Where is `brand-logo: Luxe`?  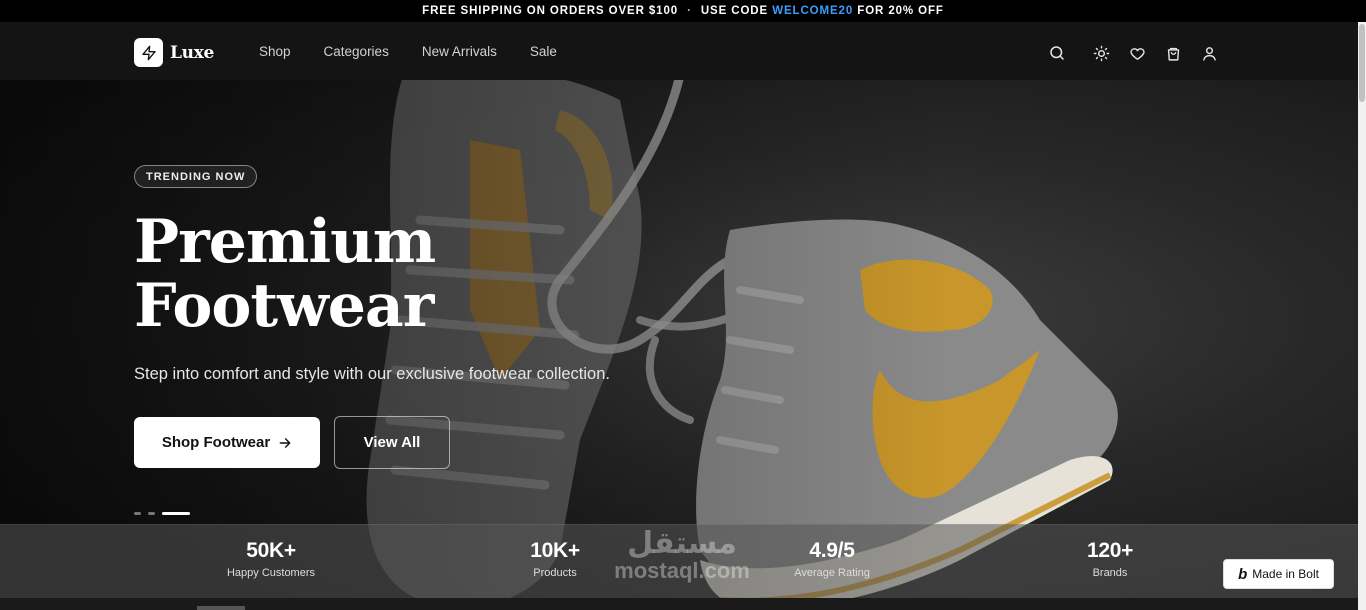 brand-logo: Luxe is located at coordinates (174, 52).